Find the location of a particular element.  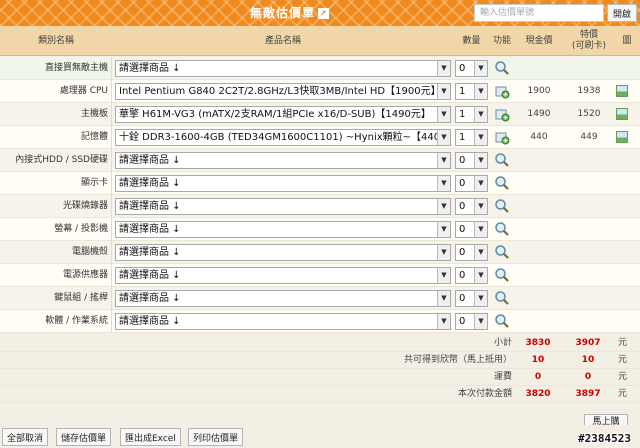

row-category: 光碟燒錄器 is located at coordinates (56, 206).